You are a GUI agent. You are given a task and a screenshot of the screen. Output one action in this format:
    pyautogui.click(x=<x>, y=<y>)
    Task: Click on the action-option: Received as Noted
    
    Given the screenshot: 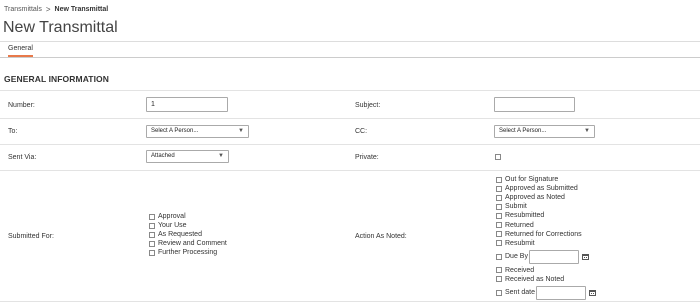 What is the action you would take?
    pyautogui.click(x=546, y=279)
    